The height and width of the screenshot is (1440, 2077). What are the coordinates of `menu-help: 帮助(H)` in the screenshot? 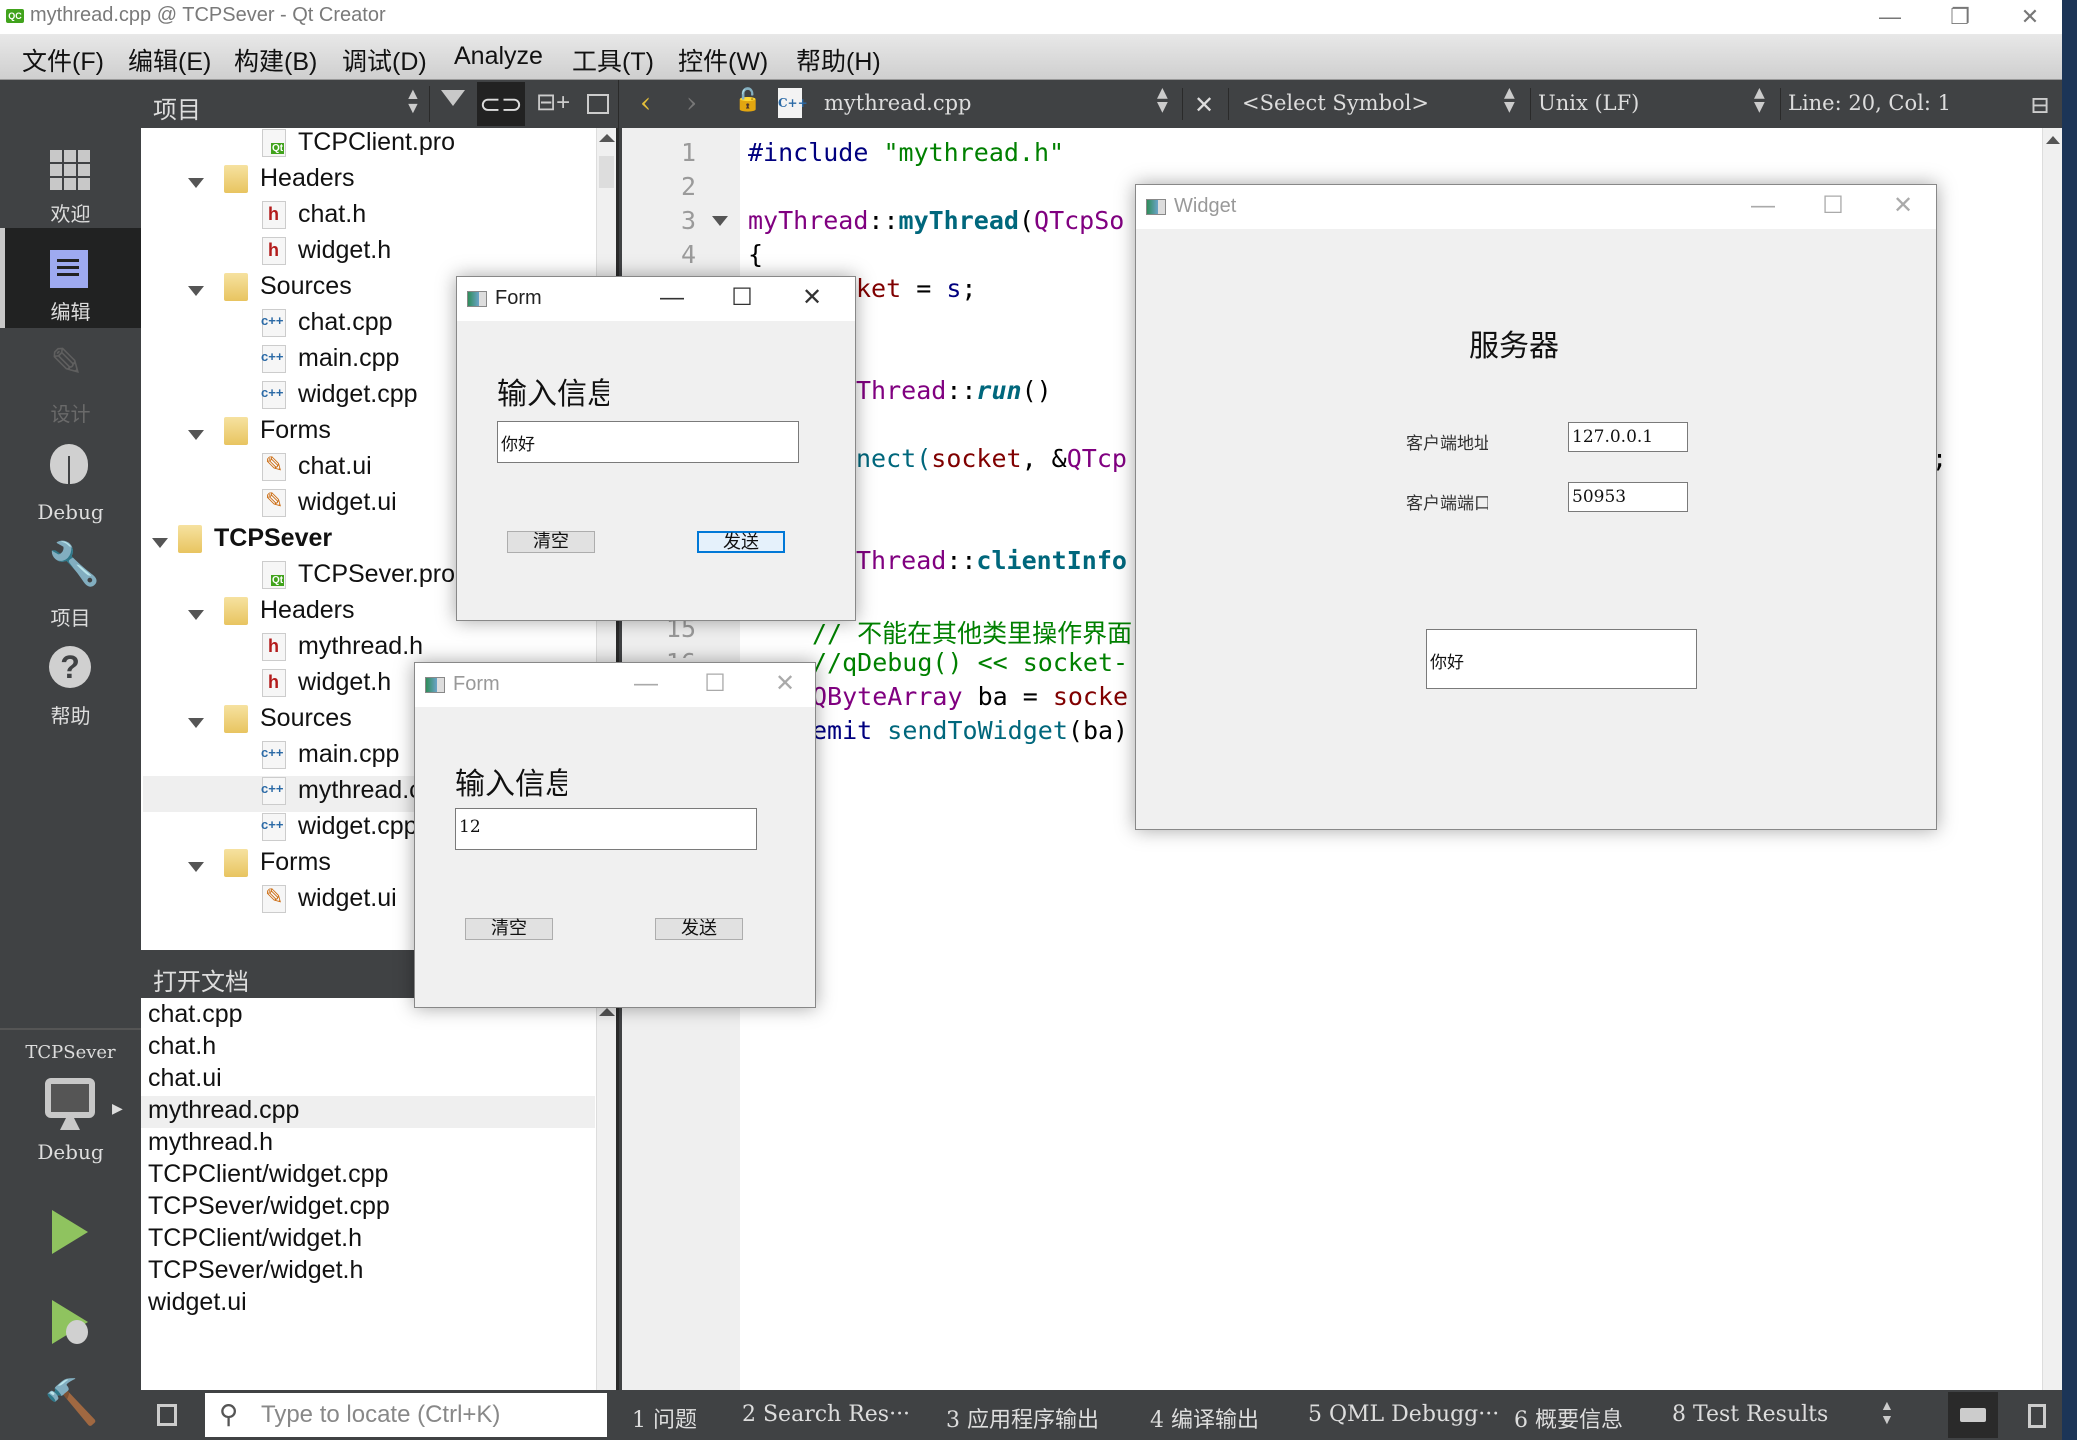 It's located at (838, 60).